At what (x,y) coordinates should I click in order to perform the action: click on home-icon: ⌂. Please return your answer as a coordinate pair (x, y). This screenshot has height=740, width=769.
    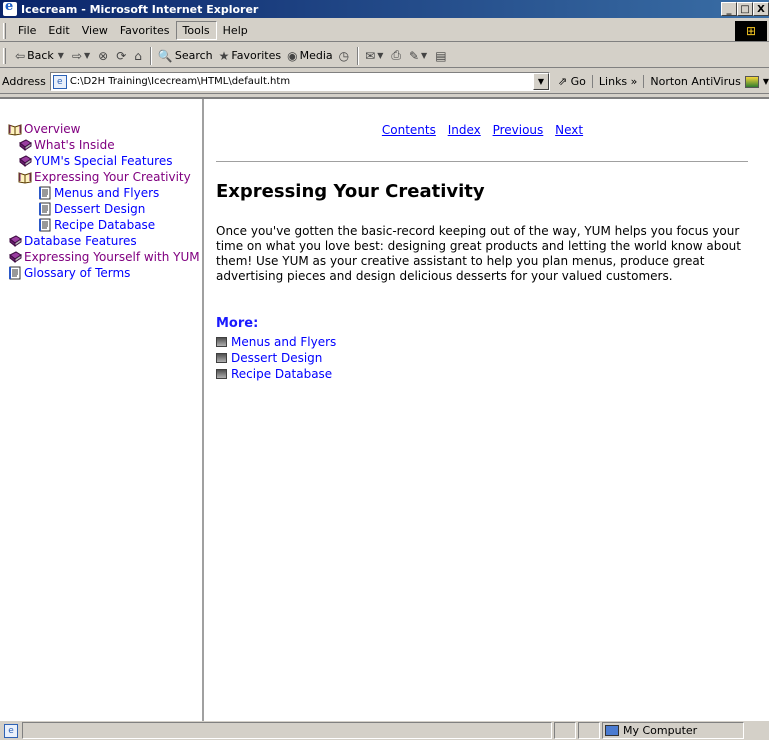
    Looking at the image, I should click on (138, 55).